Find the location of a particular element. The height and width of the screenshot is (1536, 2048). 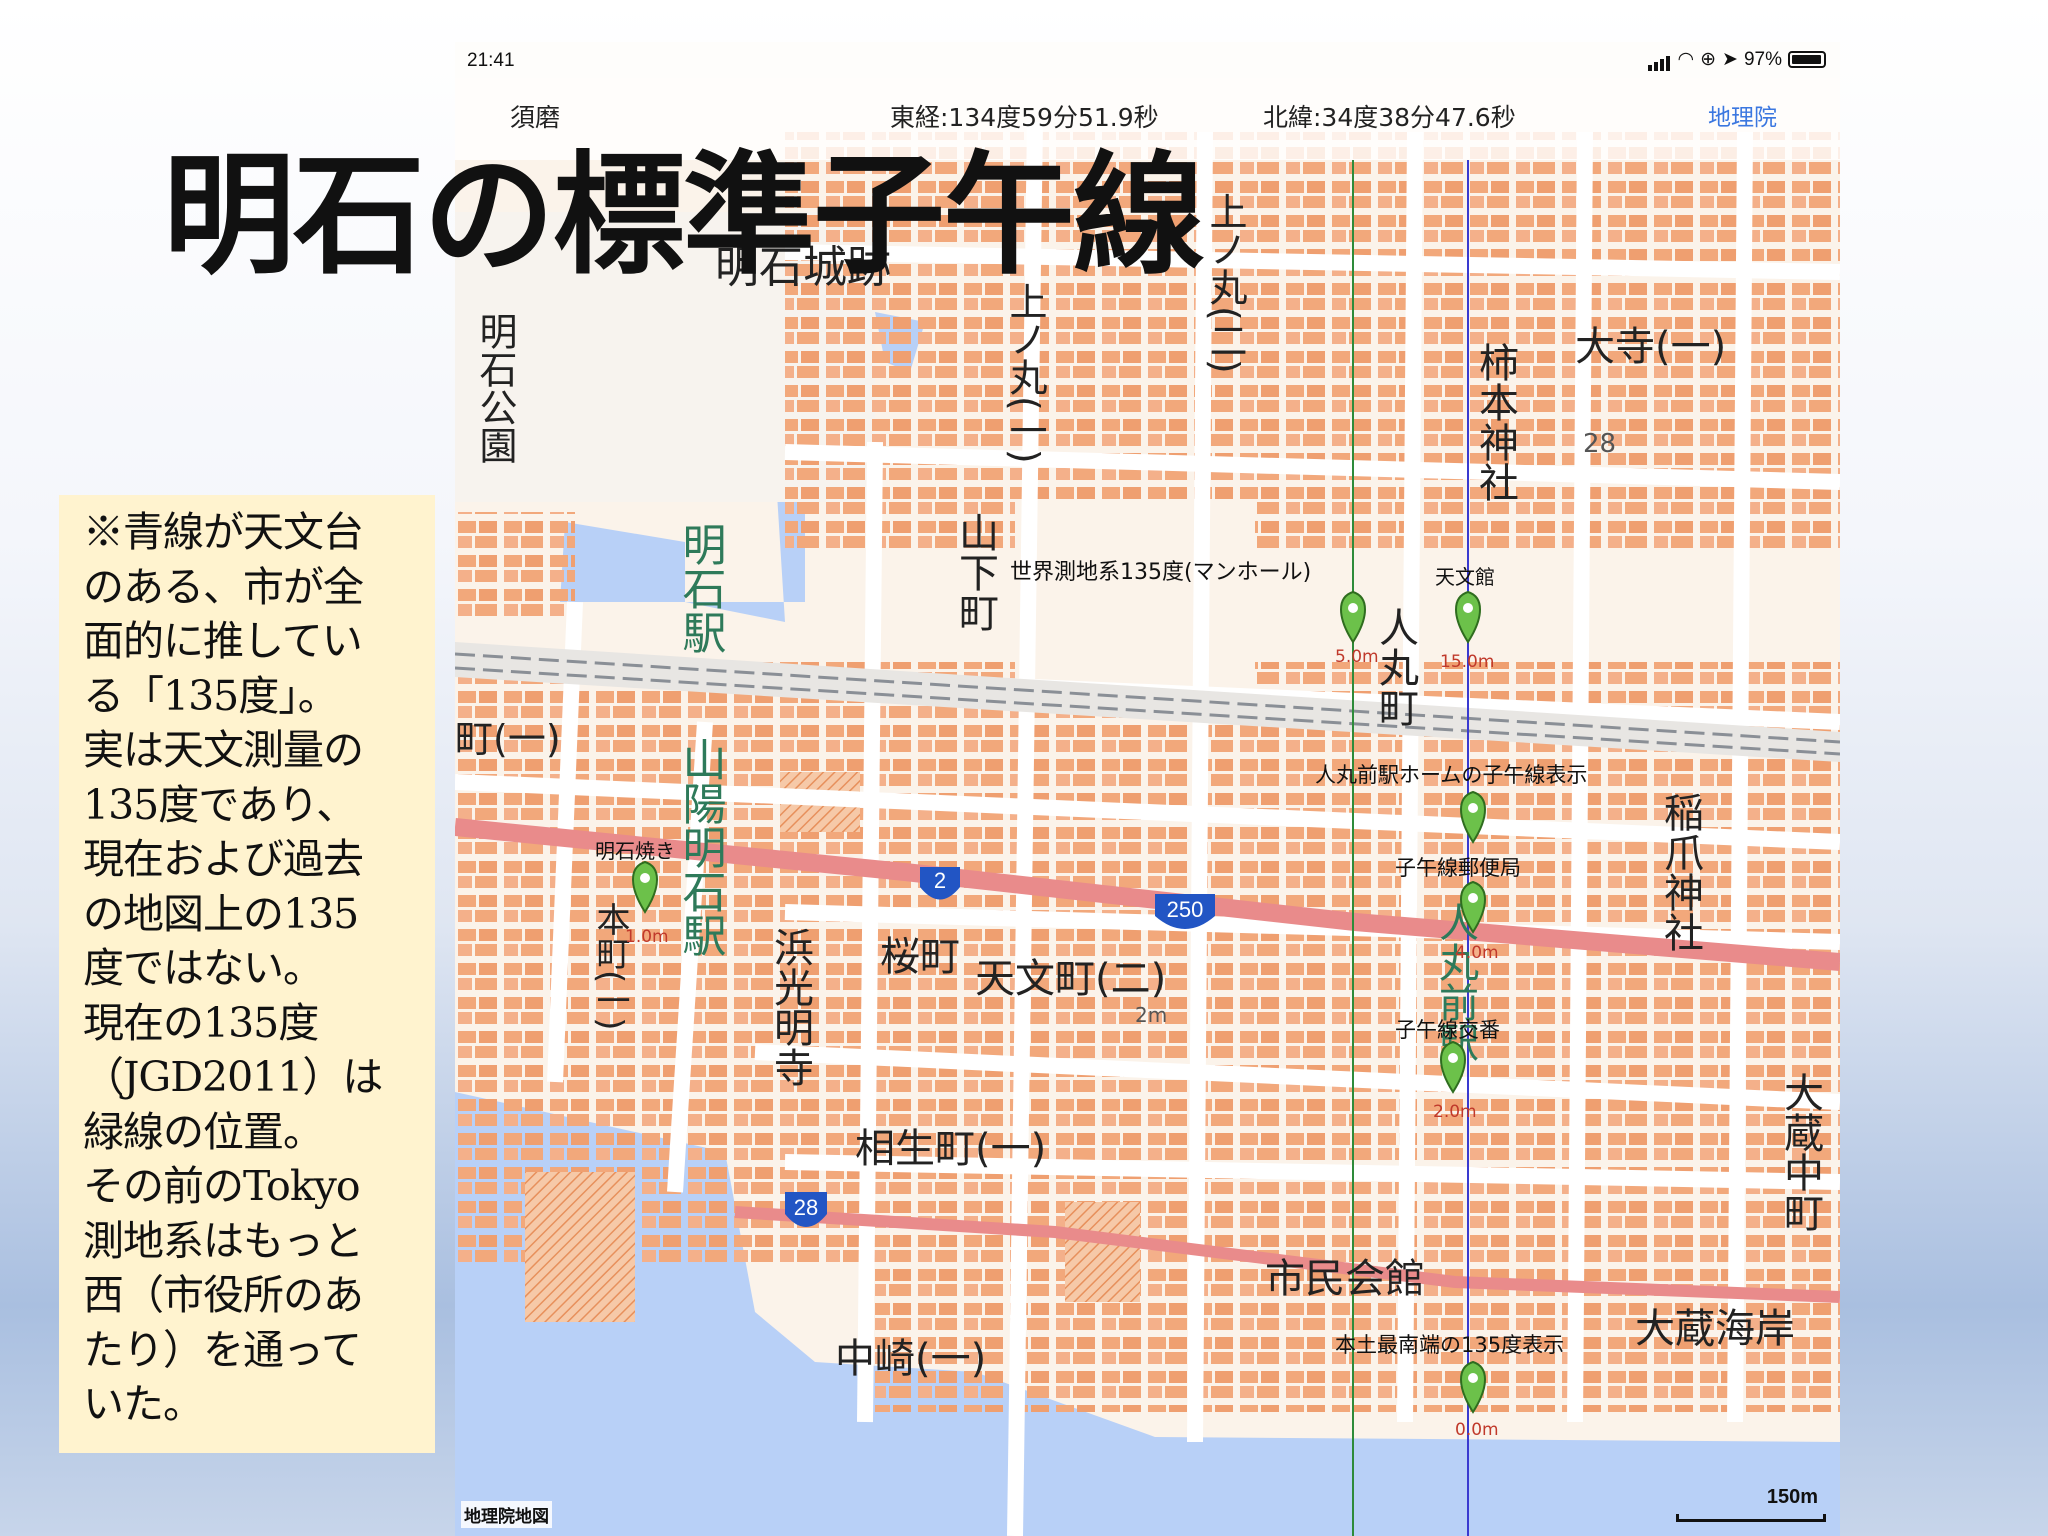

battery-icon is located at coordinates (1807, 59).